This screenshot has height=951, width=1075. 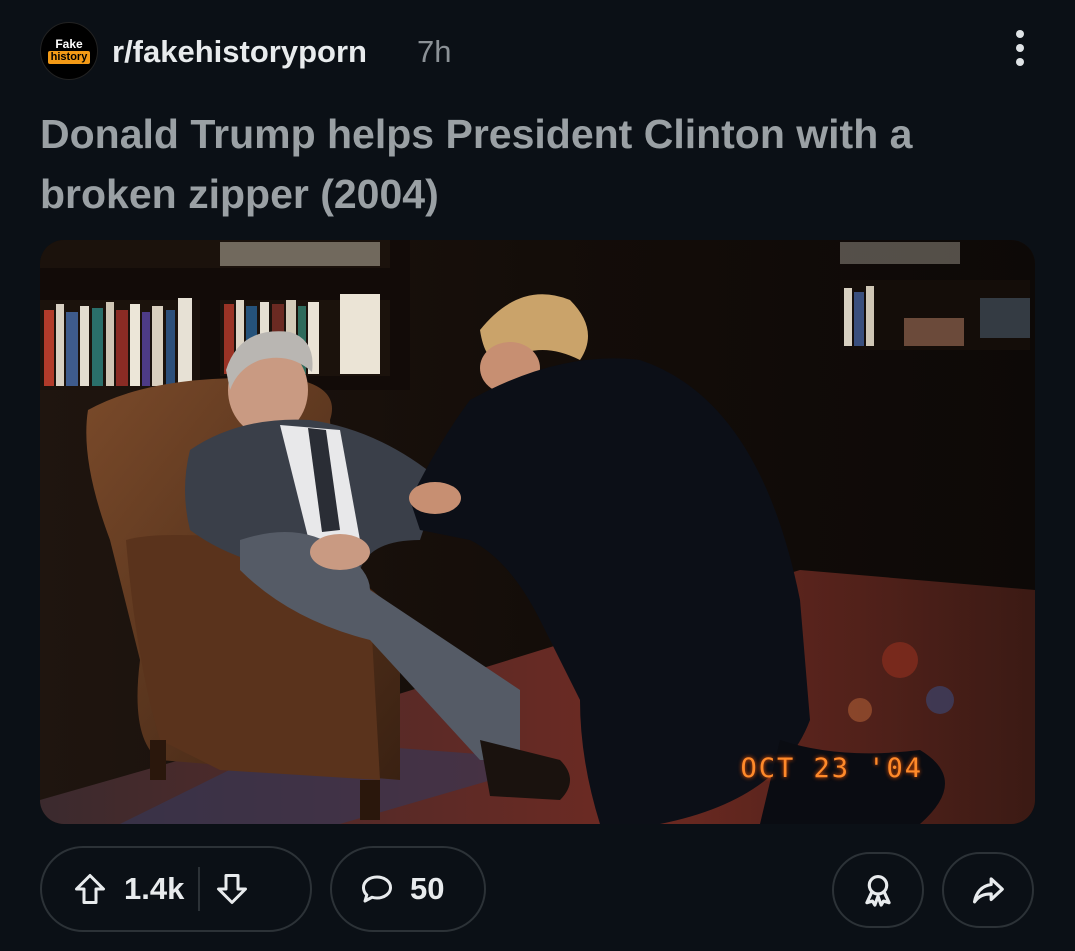 I want to click on subreddit-name: r/fakehistoryporn, so click(x=239, y=52).